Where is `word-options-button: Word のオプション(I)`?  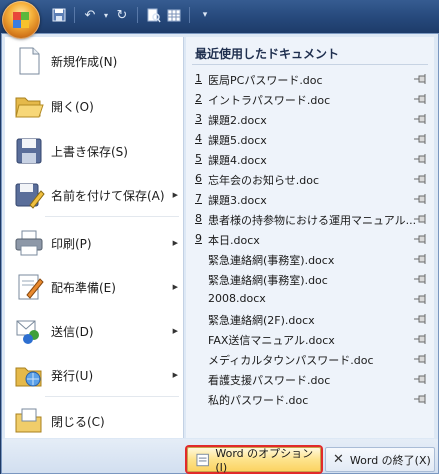 word-options-button: Word のオプション(I) is located at coordinates (254, 460).